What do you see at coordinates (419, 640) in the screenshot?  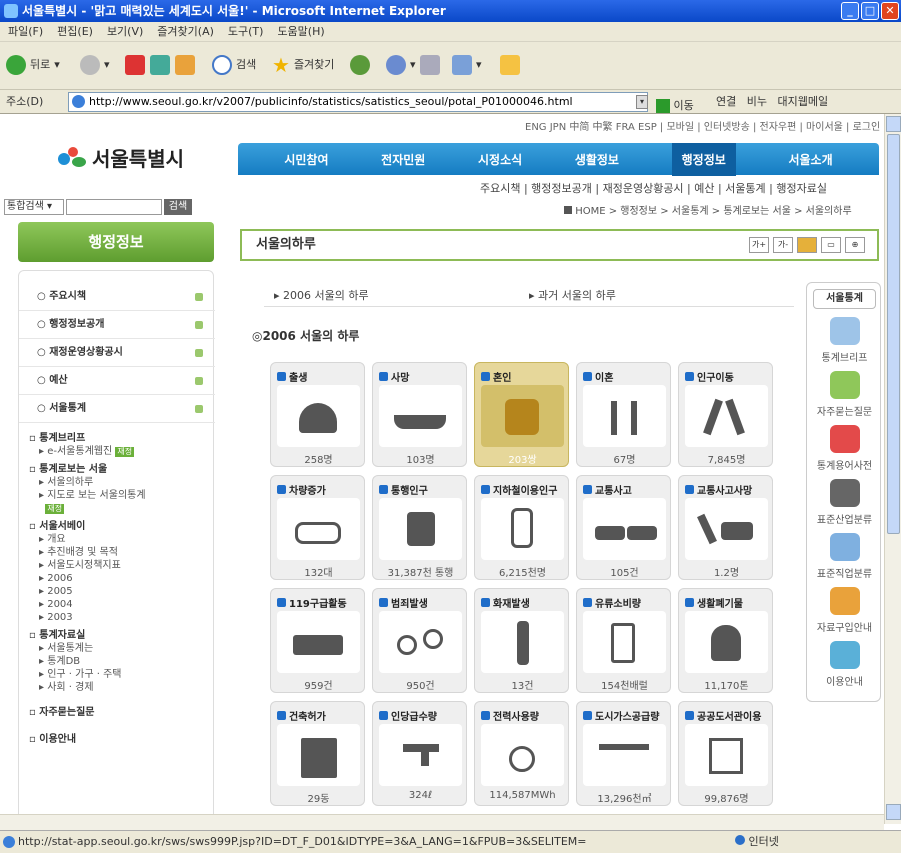 I see `card-crime: 범죄발생 950건` at bounding box center [419, 640].